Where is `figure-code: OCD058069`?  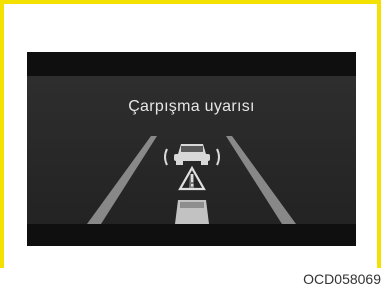
figure-code: OCD058069 is located at coordinates (342, 279).